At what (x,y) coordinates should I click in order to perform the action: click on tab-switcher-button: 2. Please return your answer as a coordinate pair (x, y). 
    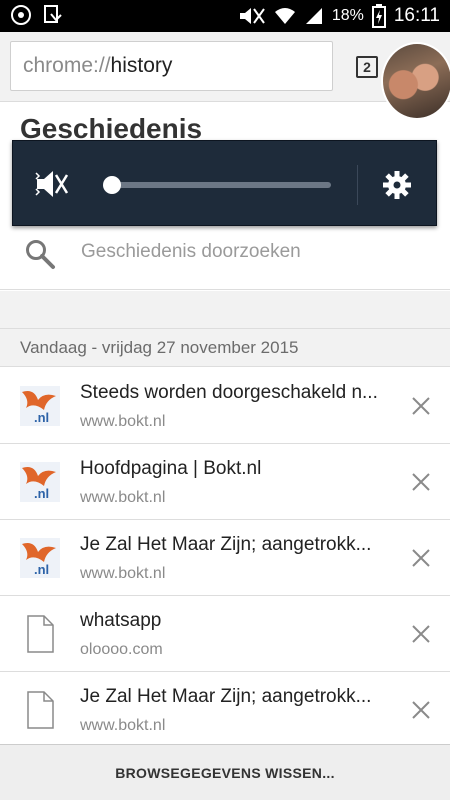
    Looking at the image, I should click on (367, 67).